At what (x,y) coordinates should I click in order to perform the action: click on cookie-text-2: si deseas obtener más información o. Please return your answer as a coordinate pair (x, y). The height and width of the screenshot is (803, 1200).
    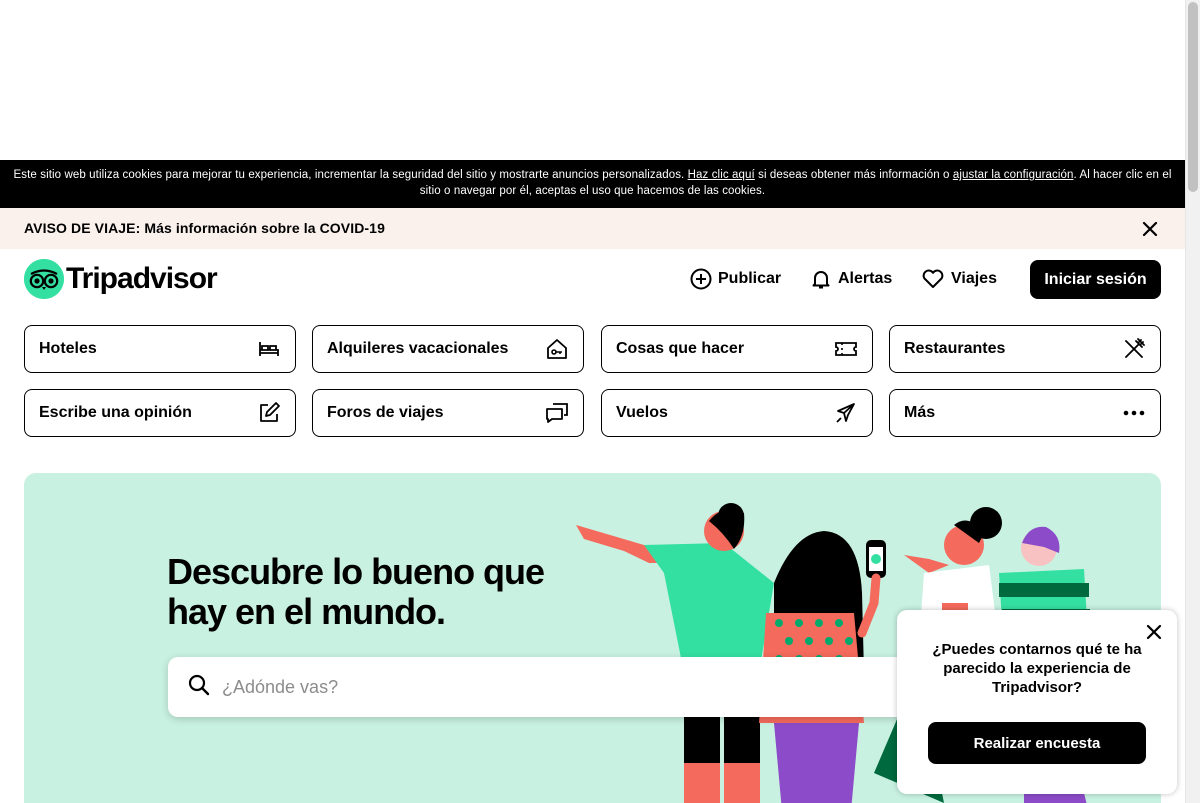
    Looking at the image, I should click on (853, 175).